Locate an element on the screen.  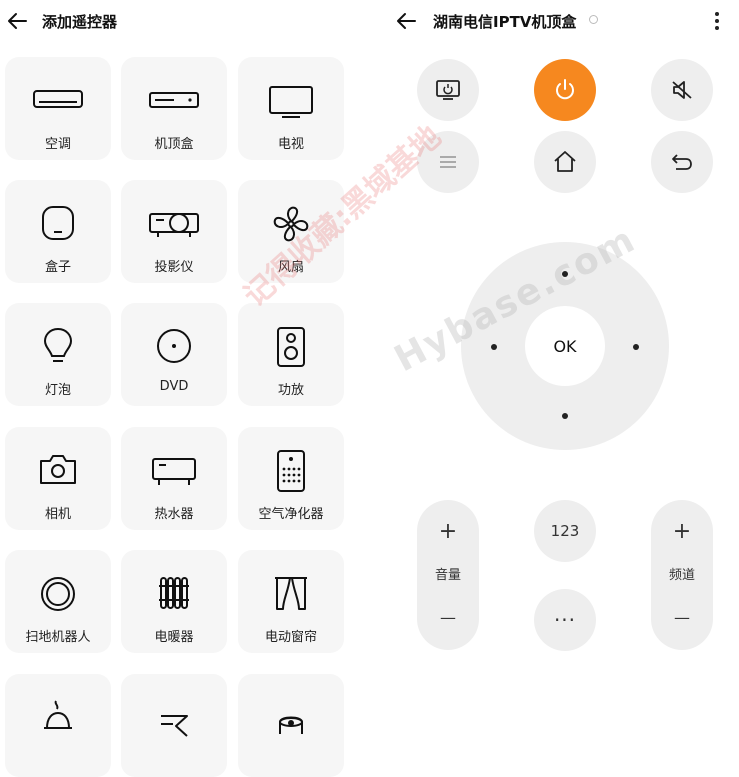
device-label: 扫地机器人 is located at coordinates (58, 637).